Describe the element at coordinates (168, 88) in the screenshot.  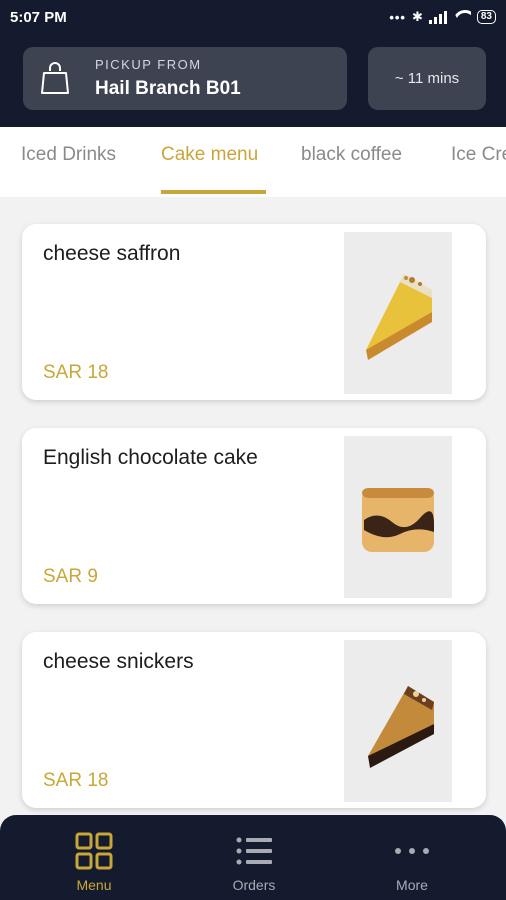
I see `pickup-branch-name: Hail Branch B01` at that location.